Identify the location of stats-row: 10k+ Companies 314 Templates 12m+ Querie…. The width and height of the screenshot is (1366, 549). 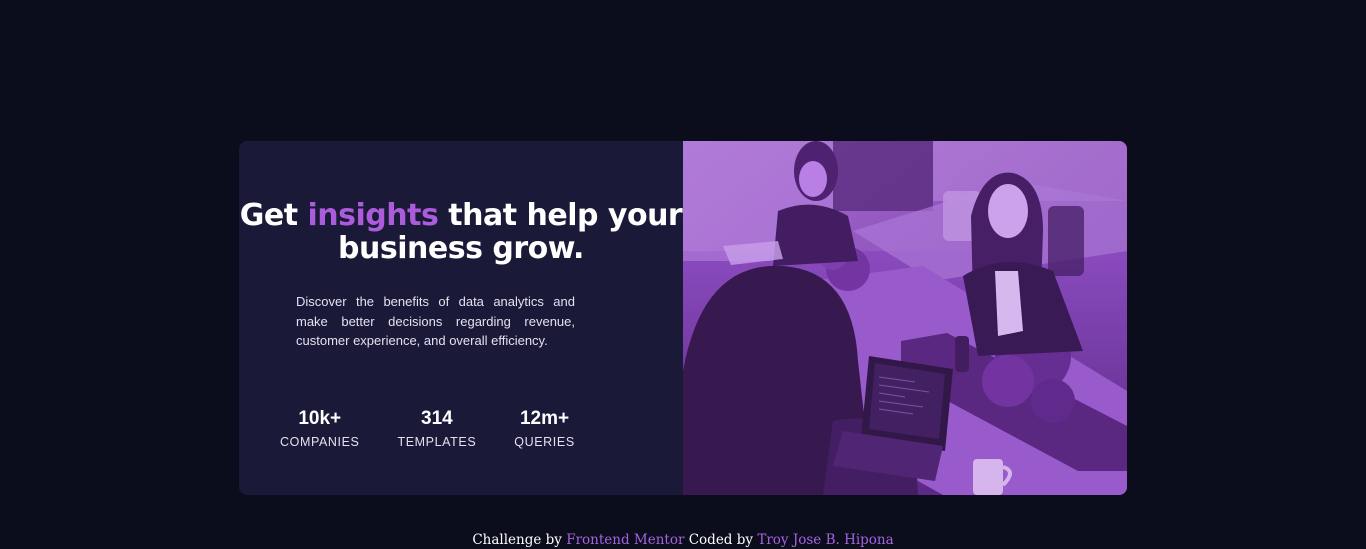
(427, 428).